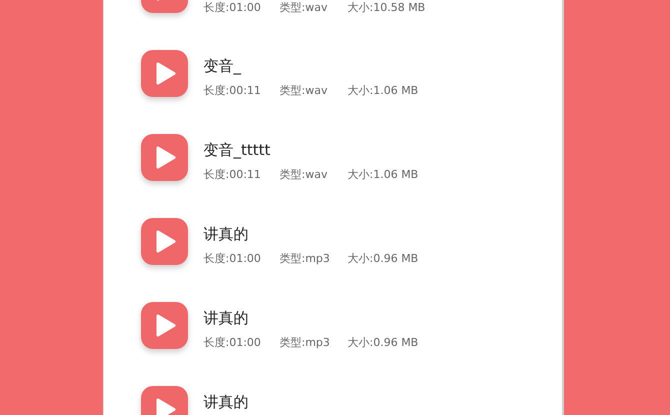 The height and width of the screenshot is (415, 670). What do you see at coordinates (222, 66) in the screenshot?
I see `recording-title: 变音_` at bounding box center [222, 66].